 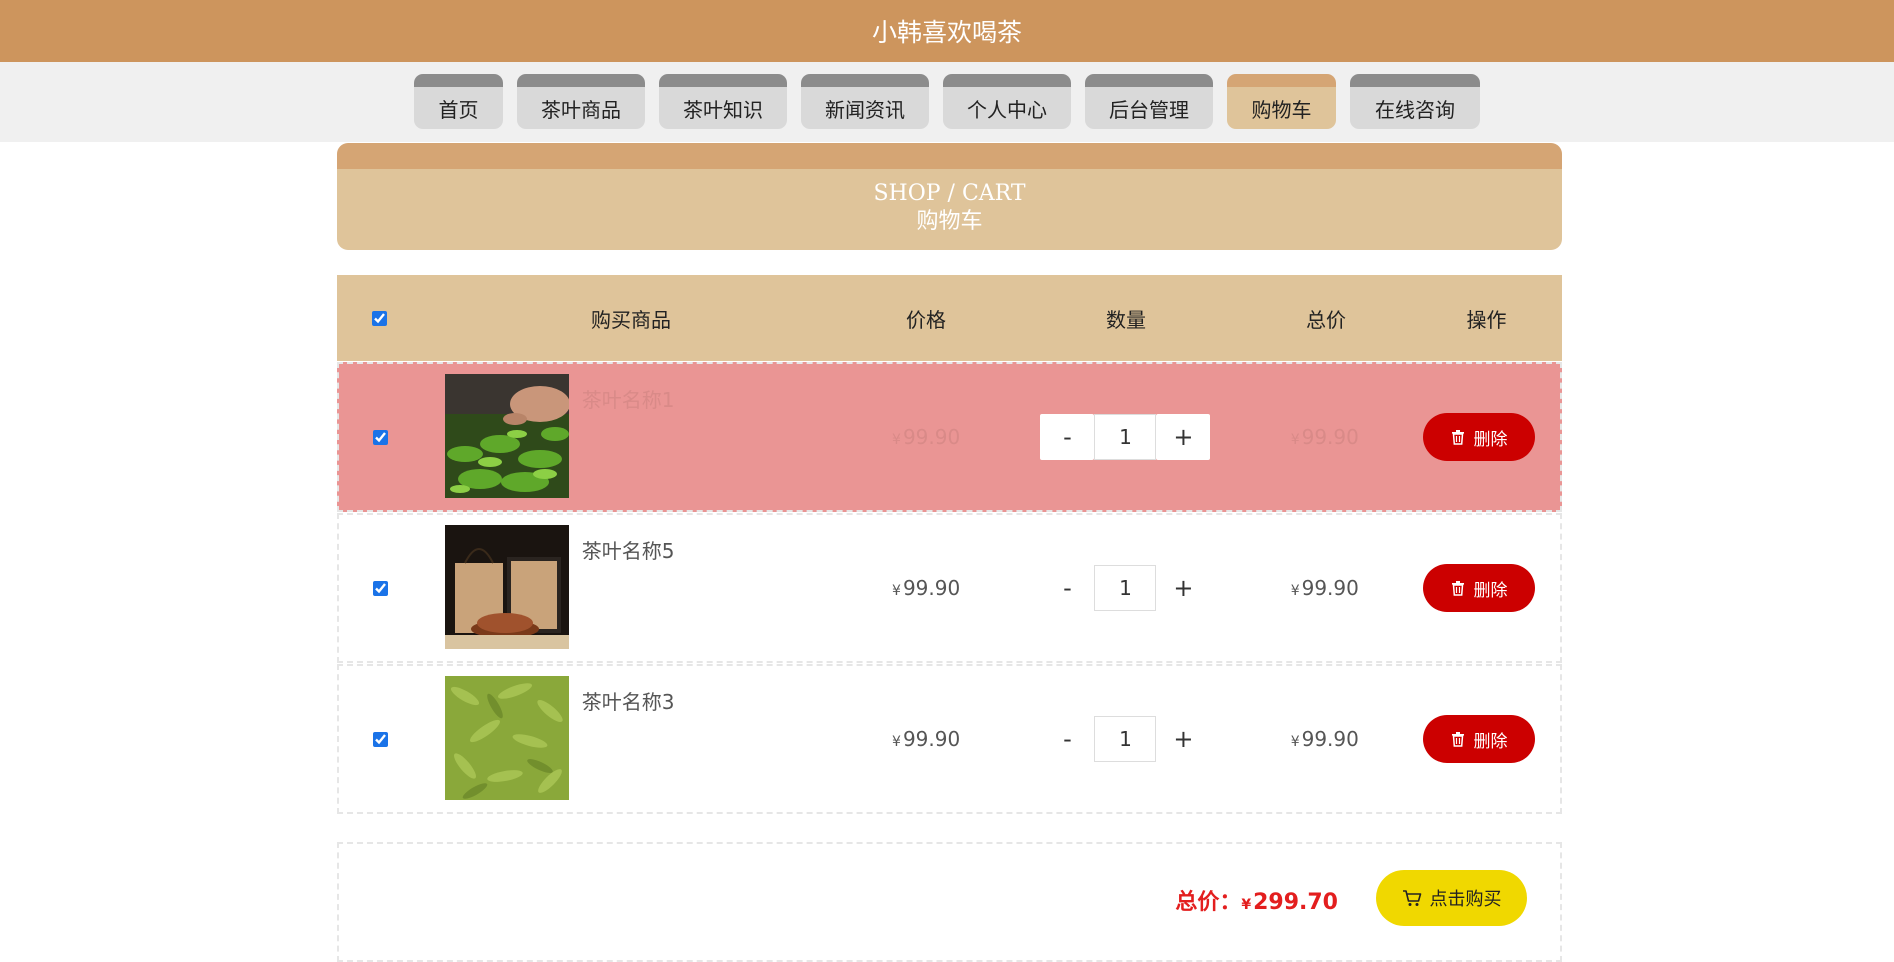 What do you see at coordinates (506, 587) in the screenshot?
I see `product-image-tea-giftbox` at bounding box center [506, 587].